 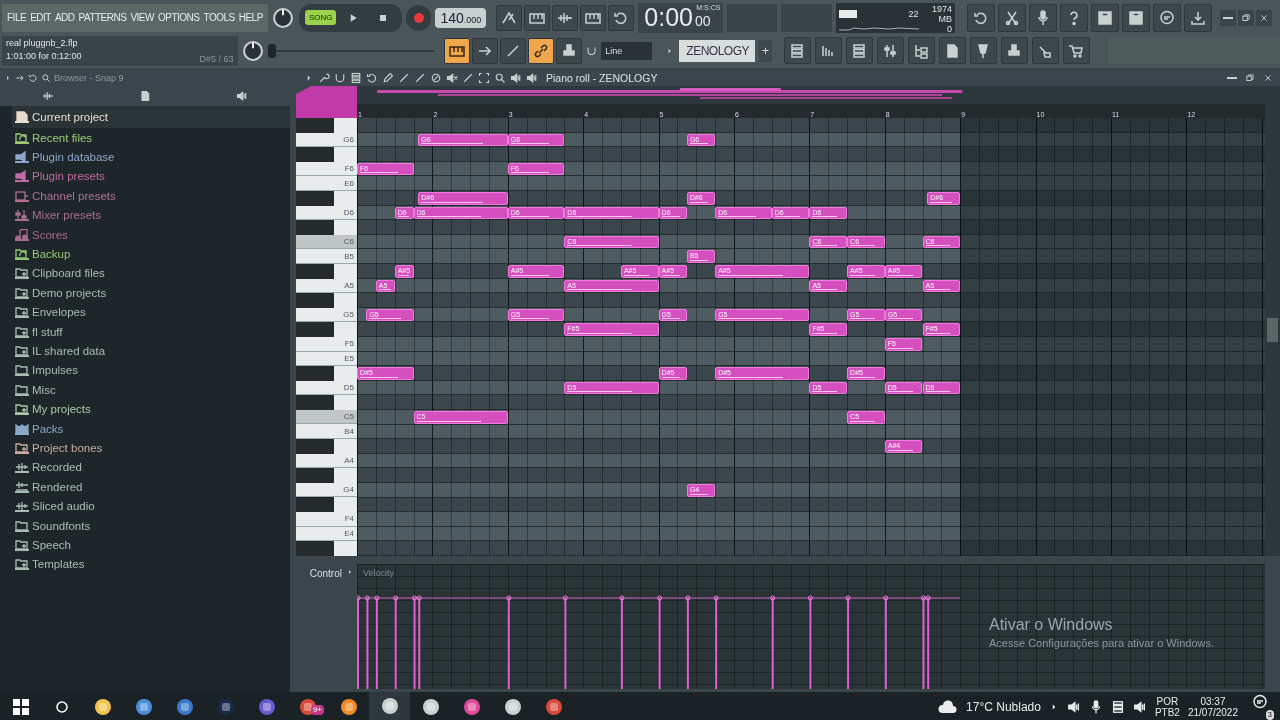 What do you see at coordinates (1228, 17) in the screenshot?
I see `minimize-button` at bounding box center [1228, 17].